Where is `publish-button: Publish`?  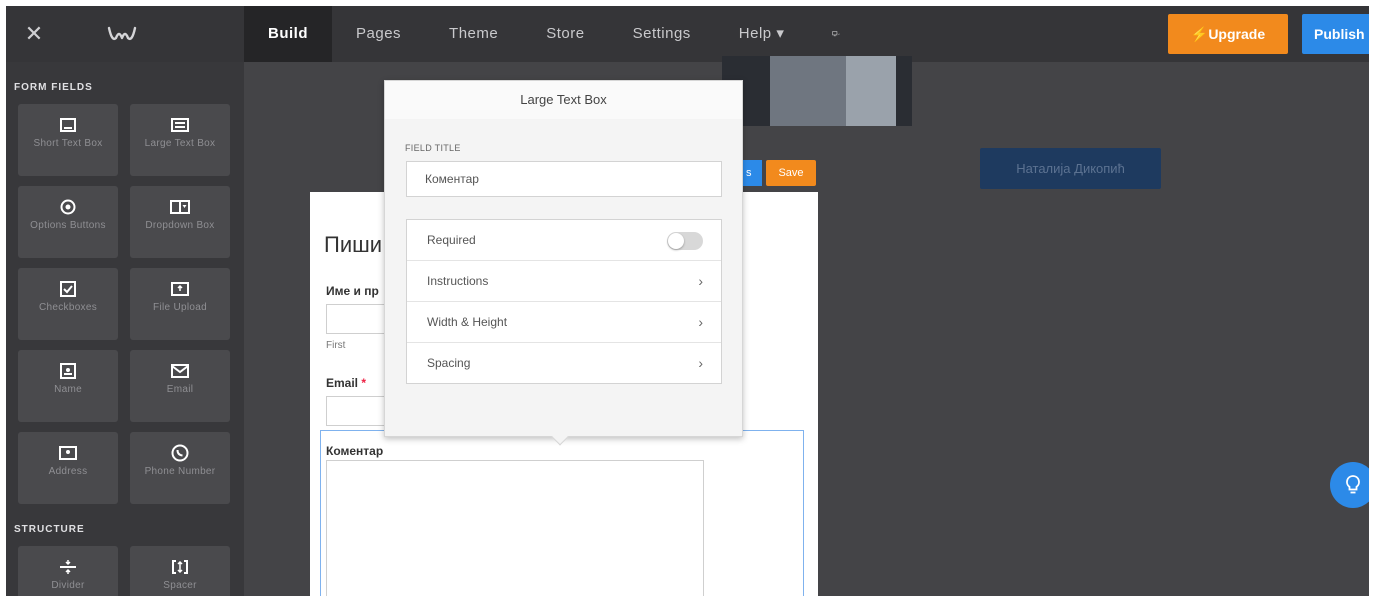
publish-button: Publish is located at coordinates (1335, 34).